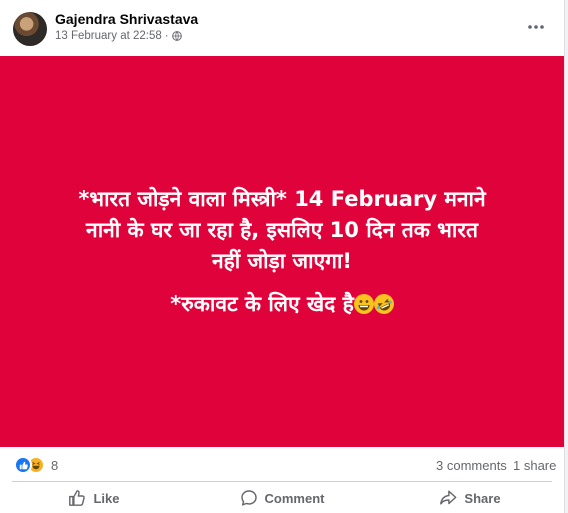 This screenshot has height=513, width=568. Describe the element at coordinates (77, 498) in the screenshot. I see `like-icon` at that location.